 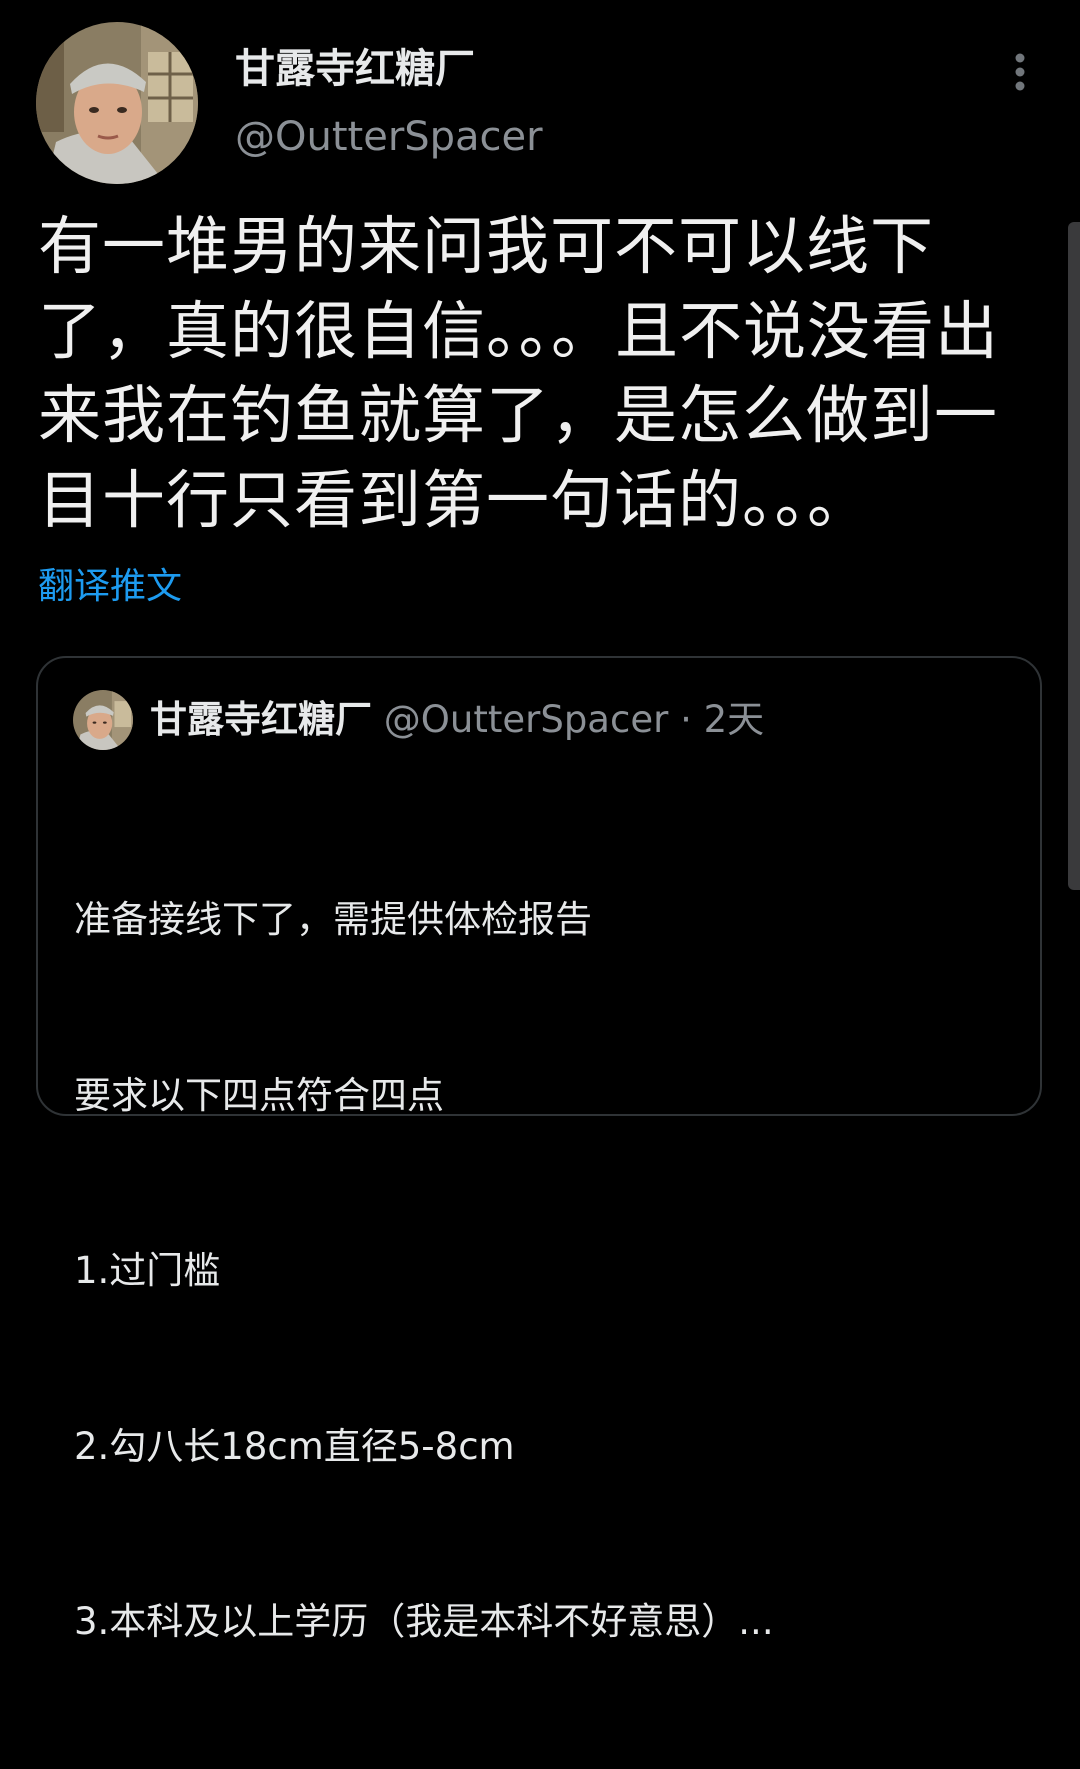 What do you see at coordinates (389, 137) in the screenshot?
I see `username-handle: @OutterSpacer` at bounding box center [389, 137].